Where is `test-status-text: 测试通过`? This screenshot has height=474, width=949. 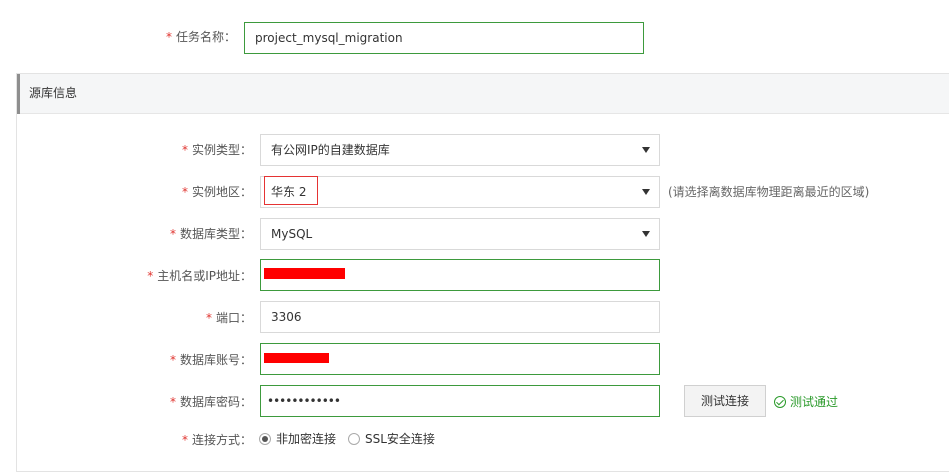 test-status-text: 测试通过 is located at coordinates (814, 402).